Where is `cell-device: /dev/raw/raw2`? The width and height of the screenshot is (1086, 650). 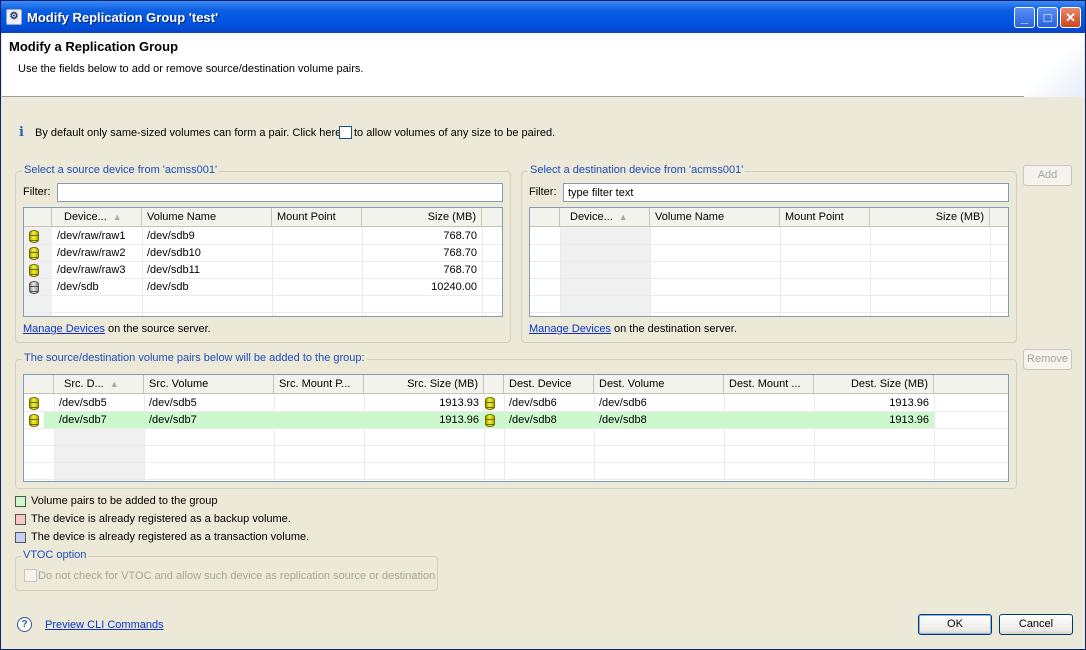
cell-device: /dev/raw/raw2 is located at coordinates (91, 253).